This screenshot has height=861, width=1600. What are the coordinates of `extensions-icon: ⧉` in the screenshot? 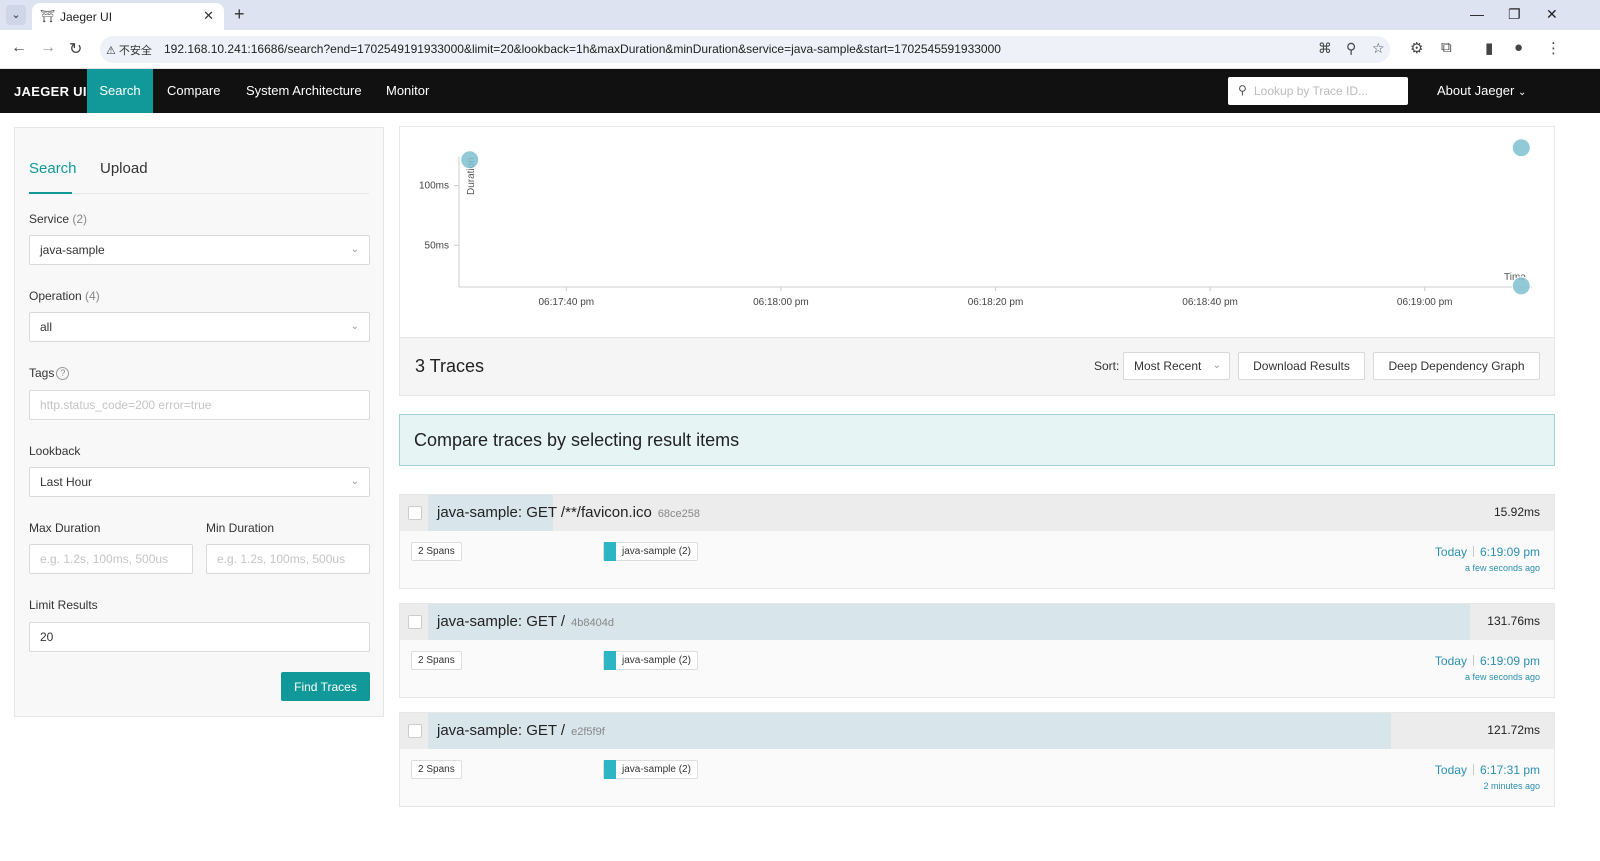 It's located at (1446, 47).